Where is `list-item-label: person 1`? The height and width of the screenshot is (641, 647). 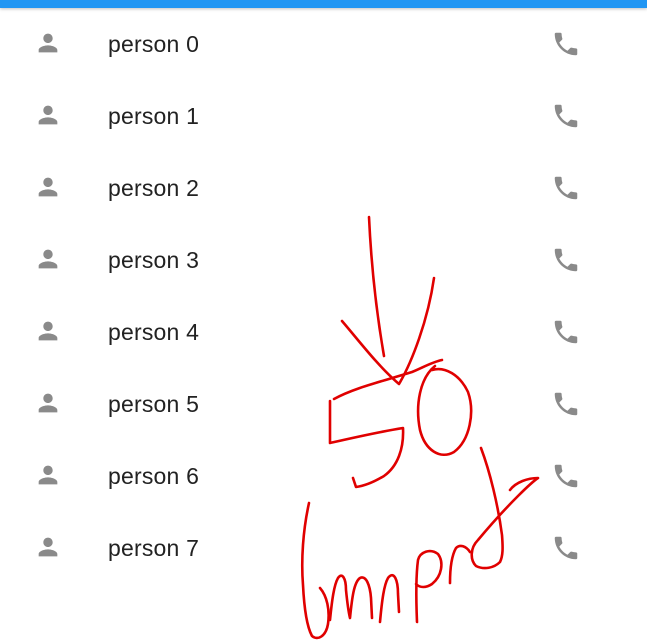
list-item-label: person 1 is located at coordinates (154, 116).